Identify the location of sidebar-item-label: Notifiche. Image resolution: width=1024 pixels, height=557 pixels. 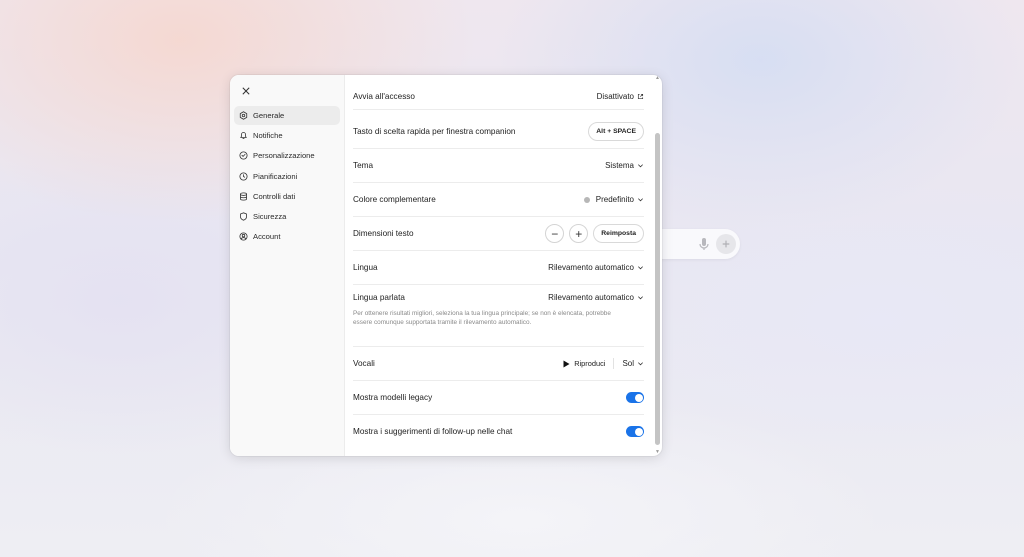
(268, 136).